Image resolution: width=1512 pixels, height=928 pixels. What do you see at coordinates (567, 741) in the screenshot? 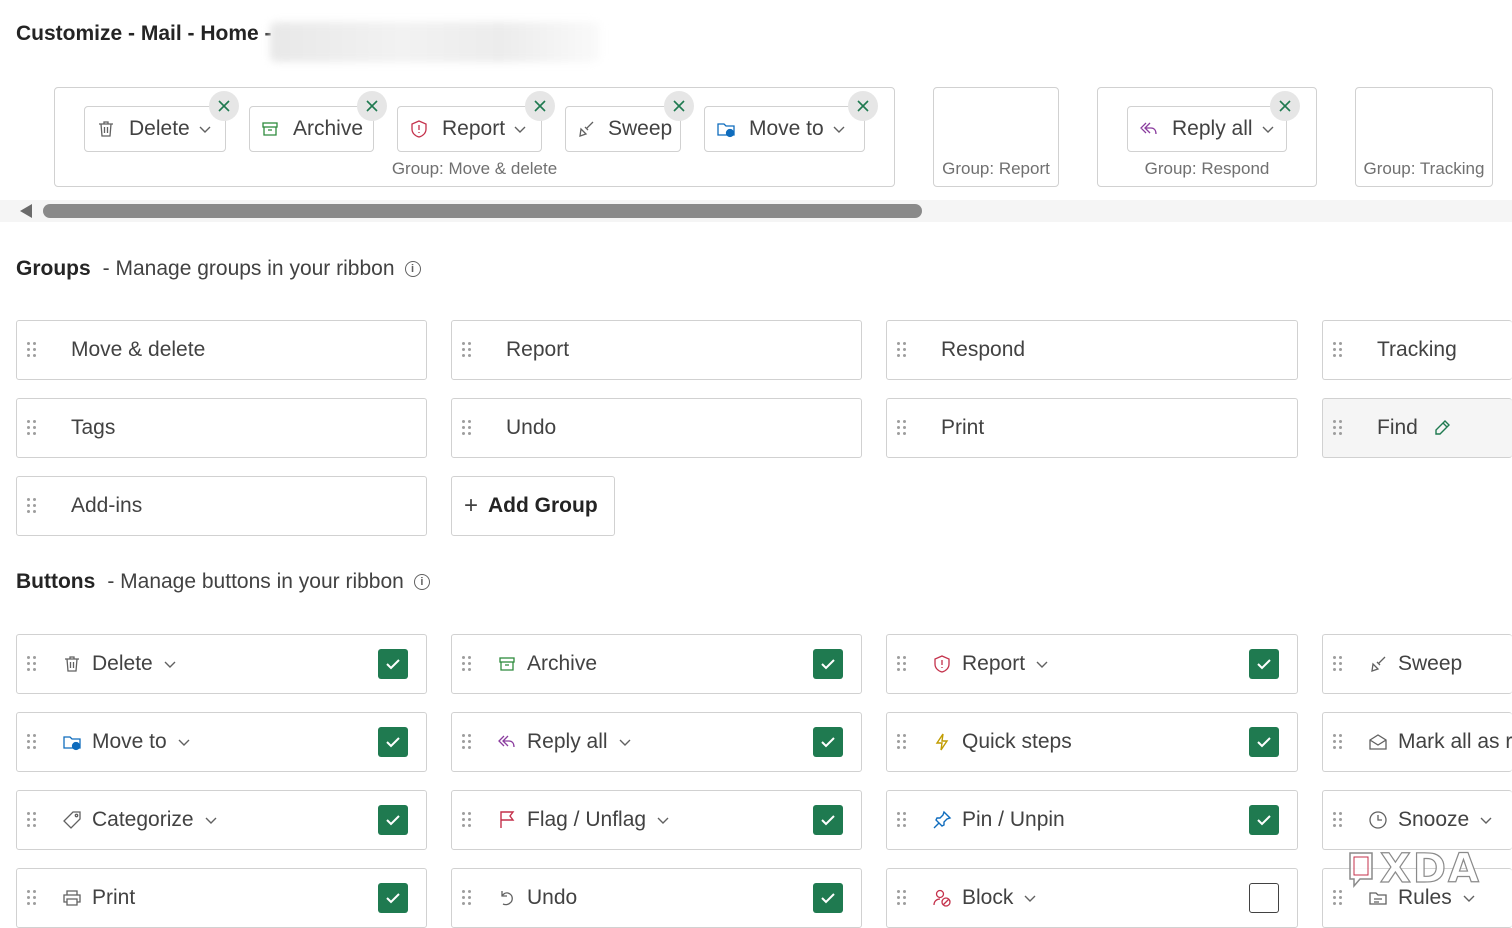
I see `button-label: Reply all` at bounding box center [567, 741].